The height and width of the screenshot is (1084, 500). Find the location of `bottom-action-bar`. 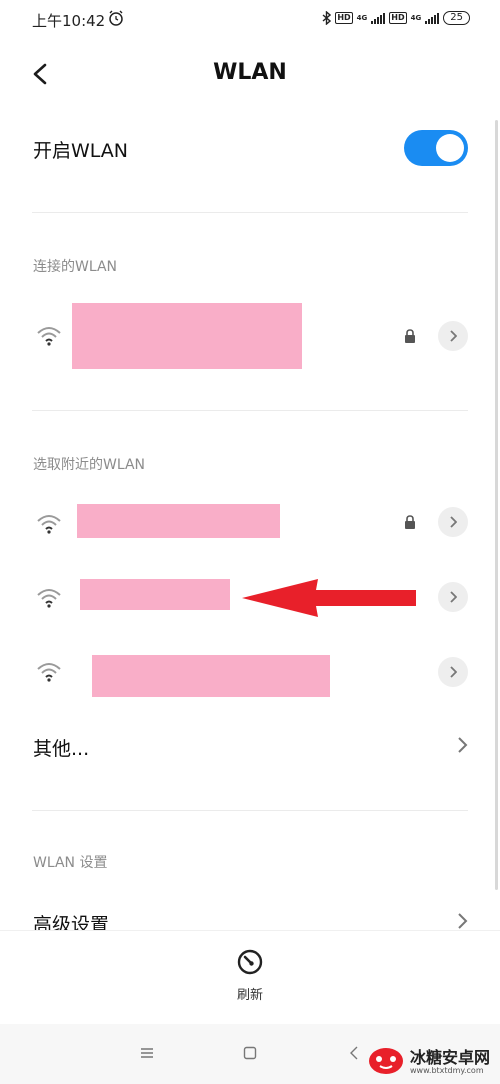

bottom-action-bar is located at coordinates (250, 977).